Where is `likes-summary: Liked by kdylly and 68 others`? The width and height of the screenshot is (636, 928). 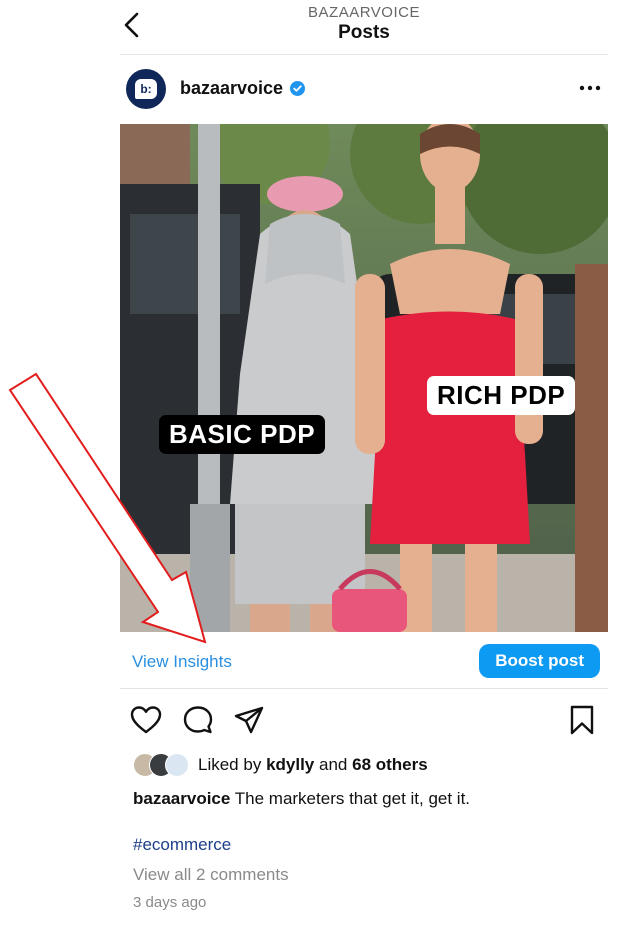
likes-summary: Liked by kdylly and 68 others is located at coordinates (313, 765).